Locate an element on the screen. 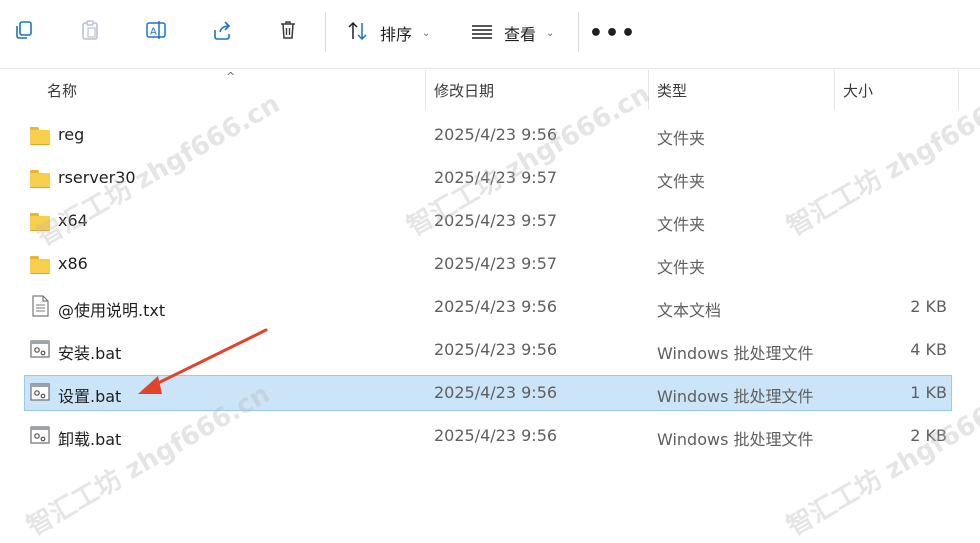 The width and height of the screenshot is (980, 543). file-name: 设置.bat is located at coordinates (90, 396).